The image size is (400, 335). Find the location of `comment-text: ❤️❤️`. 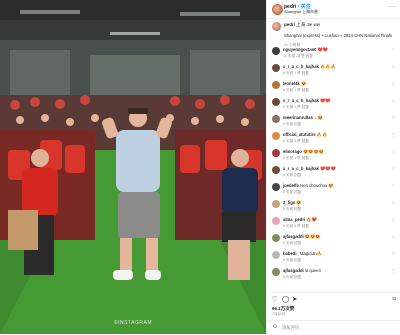

comment-text: ❤️❤️ is located at coordinates (323, 49).